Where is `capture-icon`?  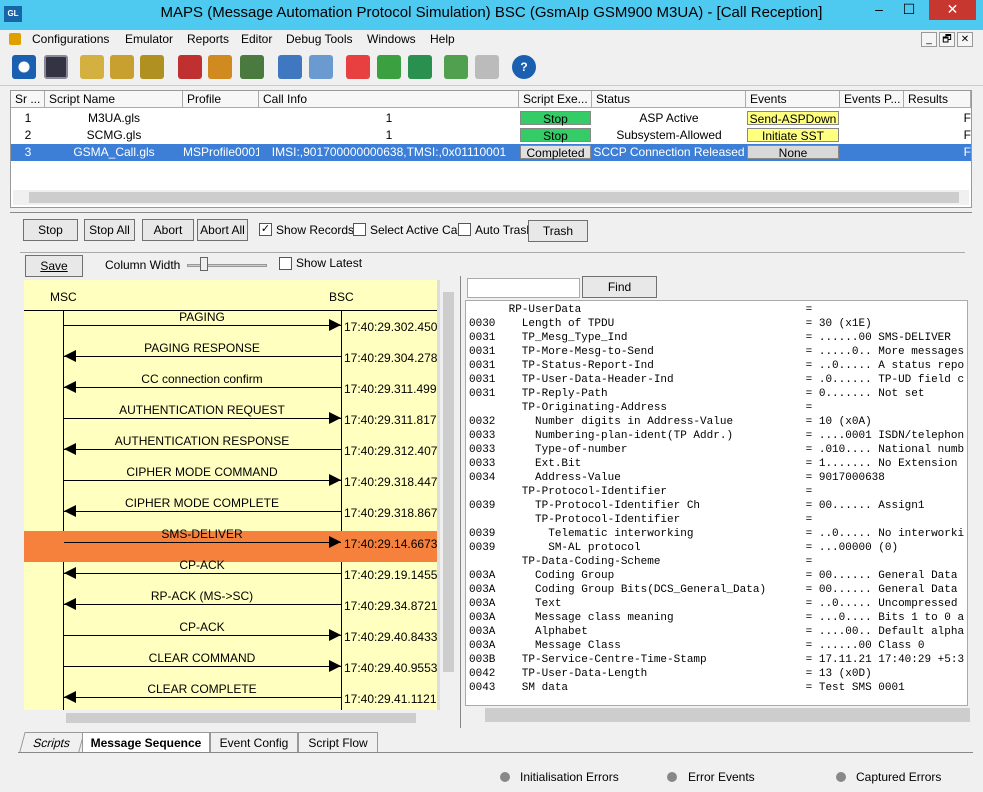 capture-icon is located at coordinates (389, 67).